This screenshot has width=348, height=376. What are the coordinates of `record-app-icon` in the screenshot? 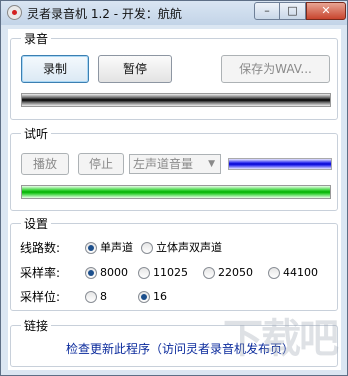 It's located at (14, 12).